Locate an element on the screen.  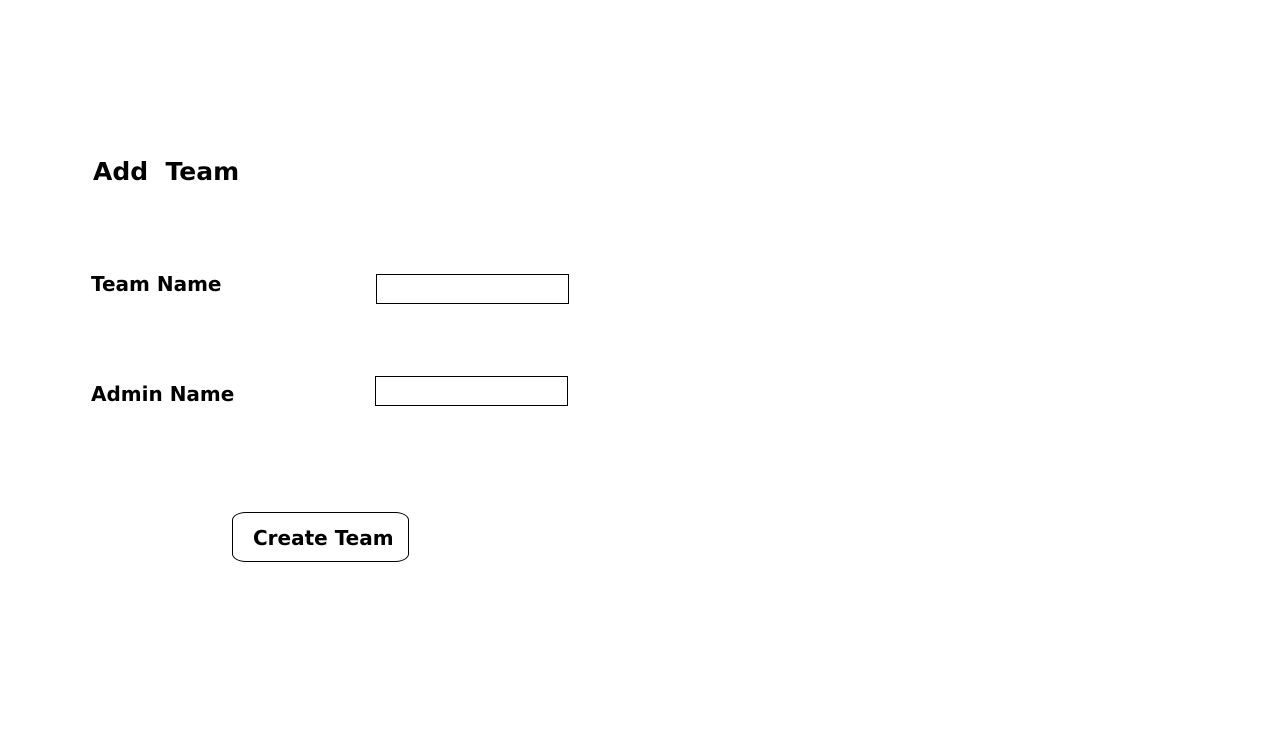
admin-name-input is located at coordinates (471, 391).